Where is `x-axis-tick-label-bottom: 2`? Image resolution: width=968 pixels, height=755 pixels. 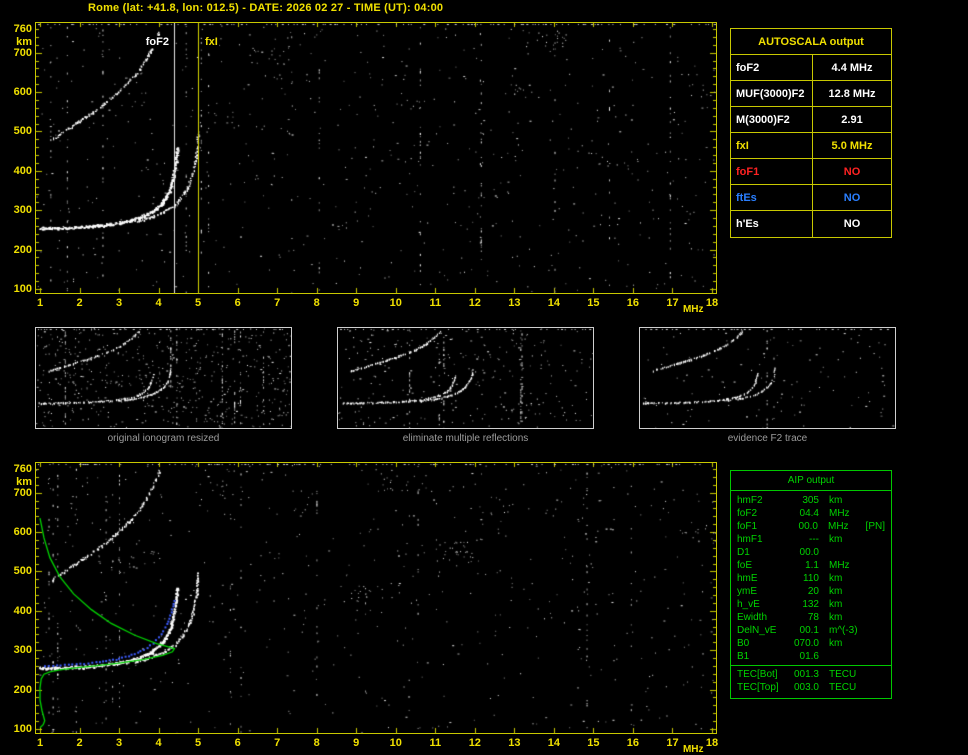
x-axis-tick-label-bottom: 2 is located at coordinates (79, 743).